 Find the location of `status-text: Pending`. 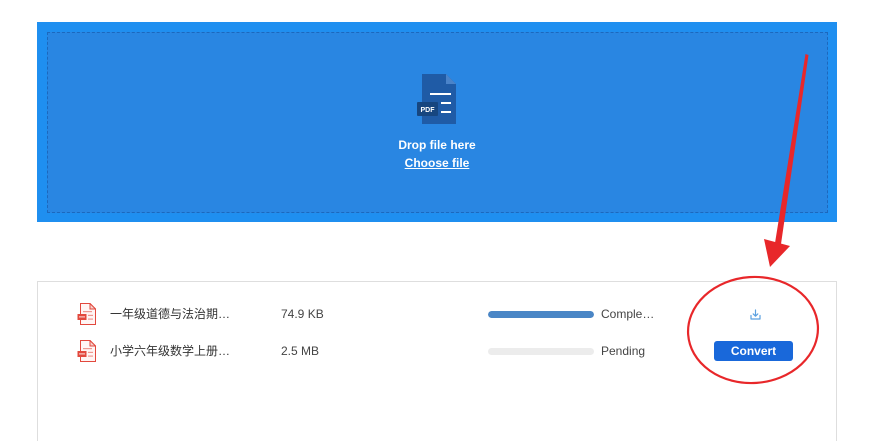

status-text: Pending is located at coordinates (623, 351).